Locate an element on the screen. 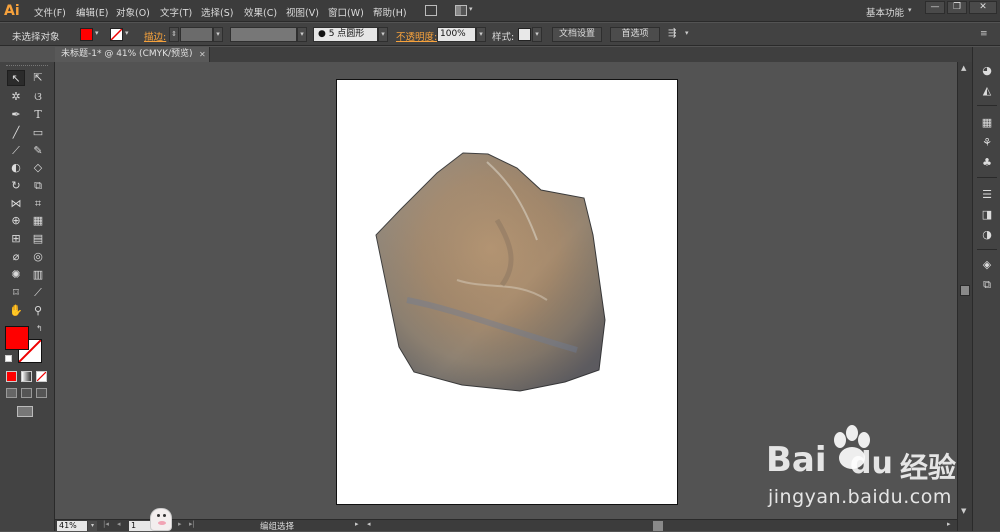  zoom-field: 41% is located at coordinates (72, 526).